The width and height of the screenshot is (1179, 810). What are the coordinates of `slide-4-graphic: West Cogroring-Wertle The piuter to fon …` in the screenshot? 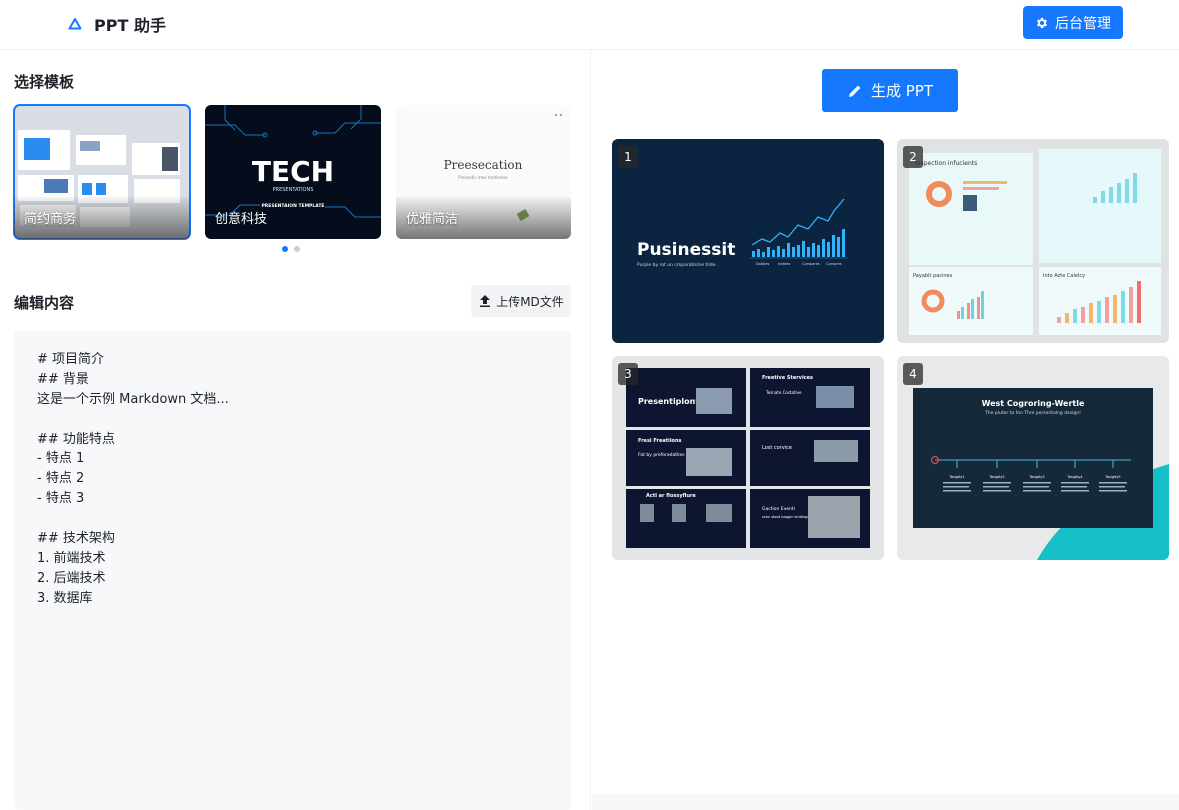 It's located at (1041, 474).